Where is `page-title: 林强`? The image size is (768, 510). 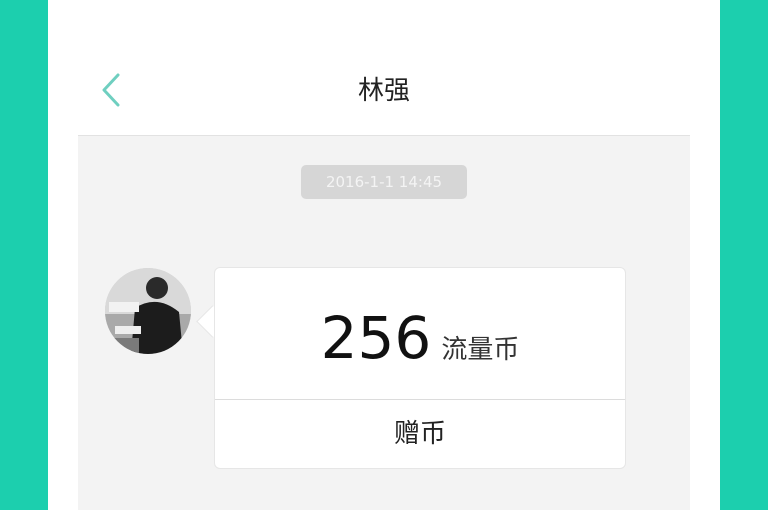 page-title: 林强 is located at coordinates (383, 91).